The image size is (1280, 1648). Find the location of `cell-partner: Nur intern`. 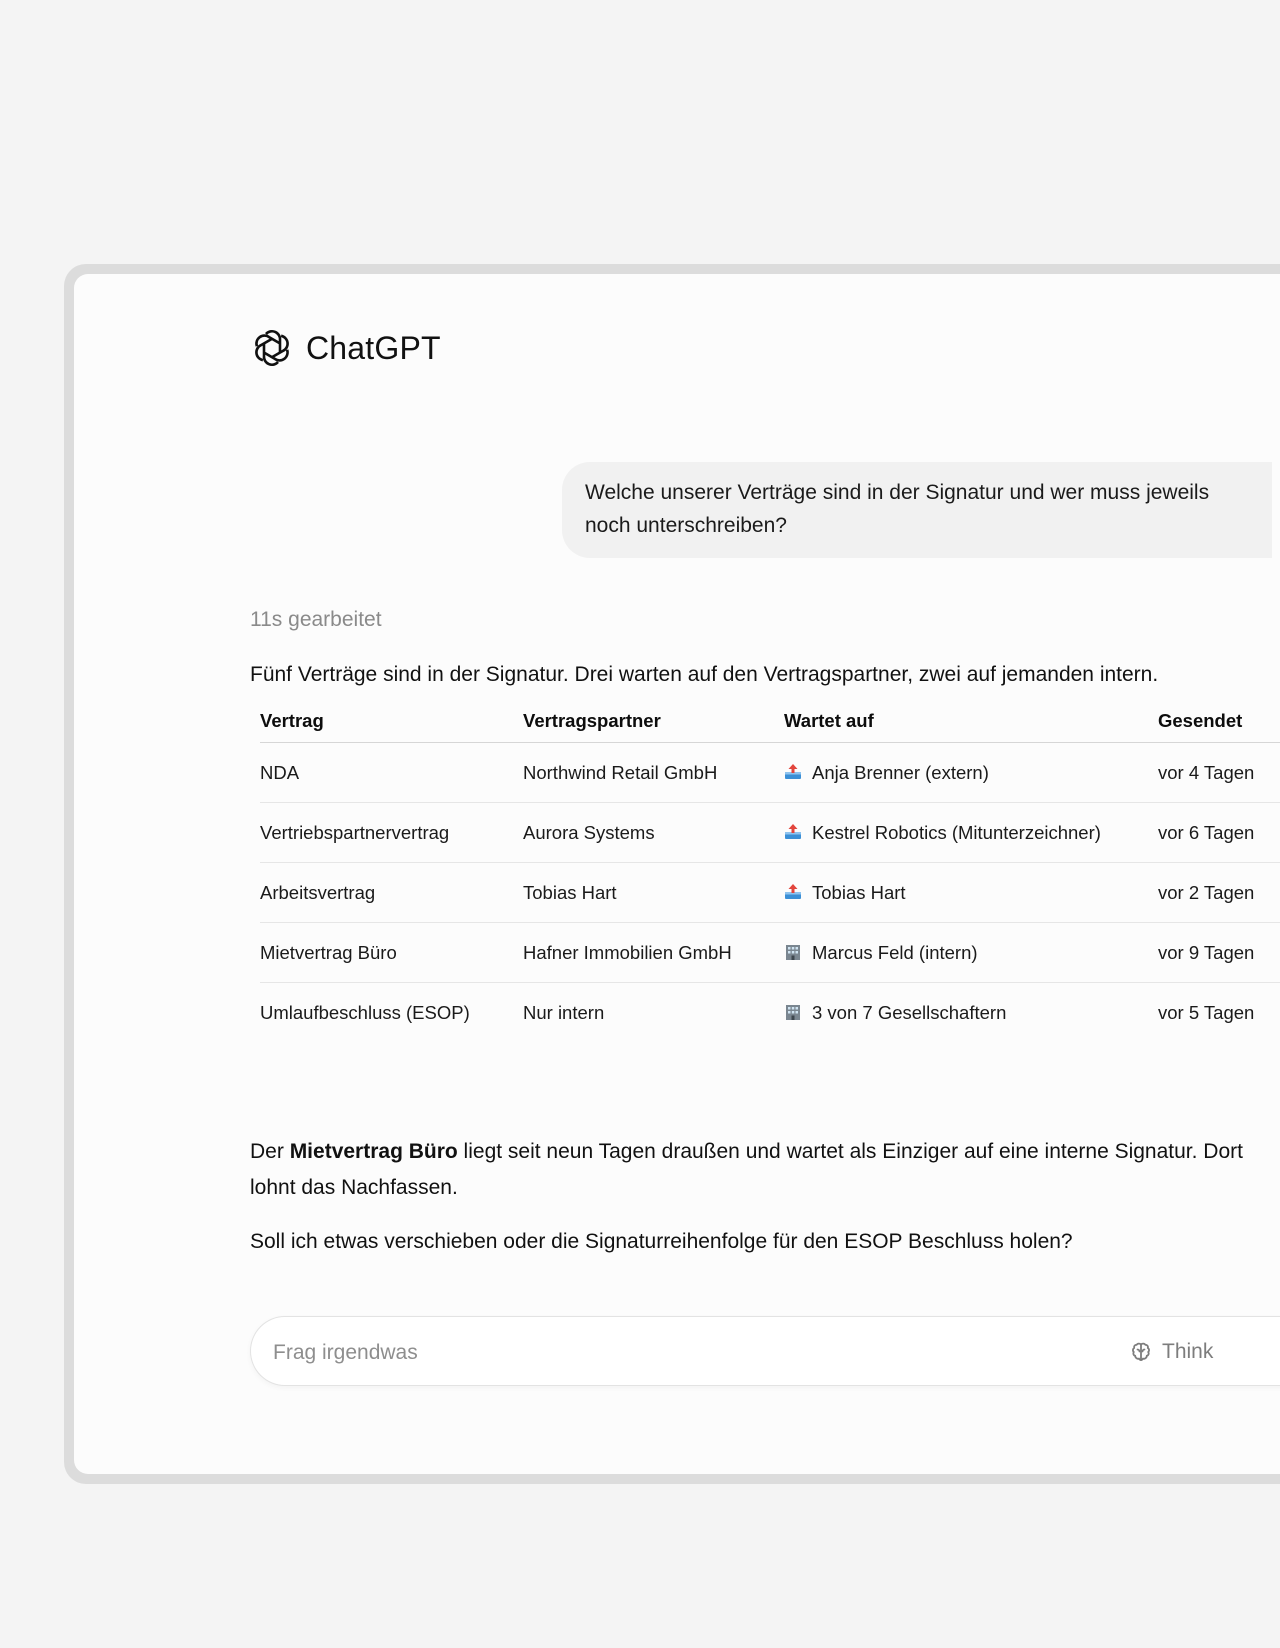

cell-partner: Nur intern is located at coordinates (564, 1012).